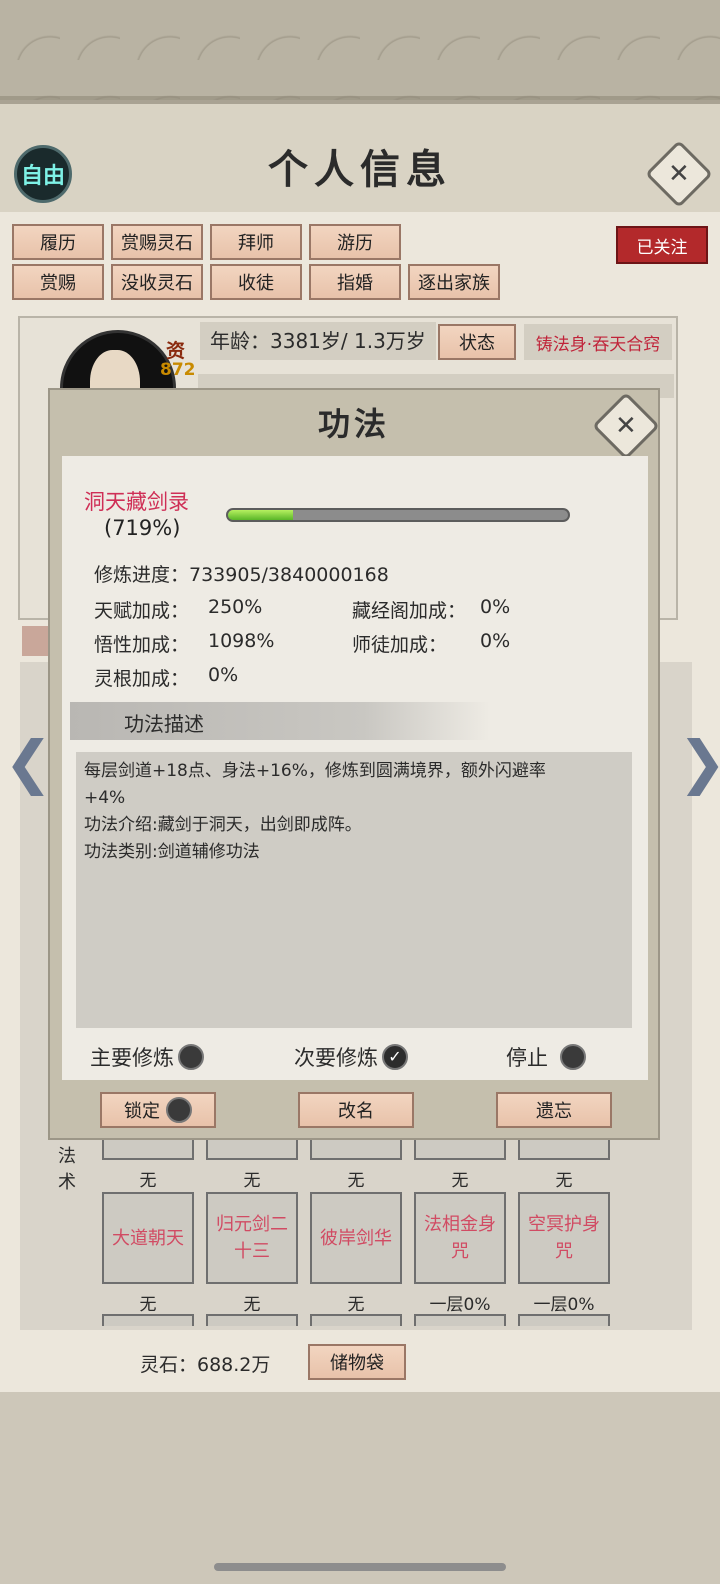  What do you see at coordinates (554, 1110) in the screenshot?
I see `forget-button: 遗忘` at bounding box center [554, 1110].